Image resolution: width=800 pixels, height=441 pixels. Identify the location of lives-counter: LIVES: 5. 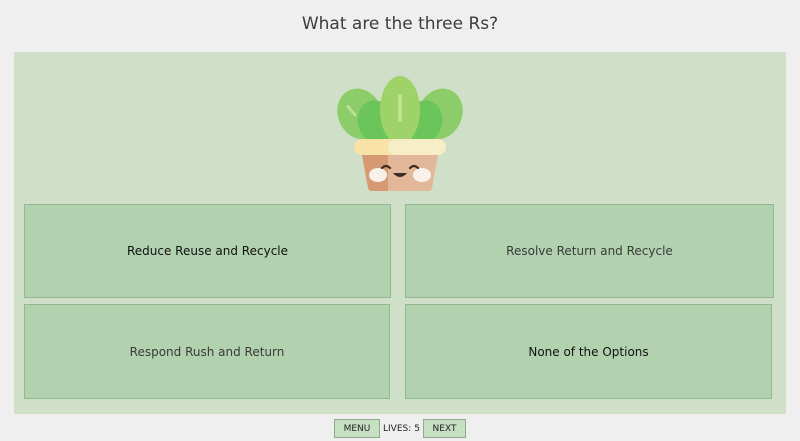
(401, 429).